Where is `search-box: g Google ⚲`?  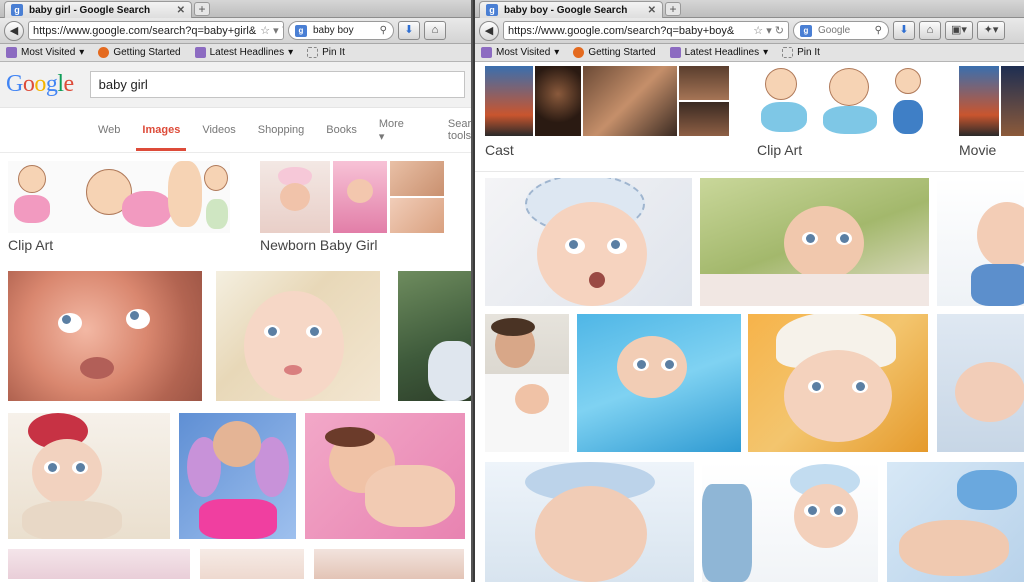 search-box: g Google ⚲ is located at coordinates (841, 30).